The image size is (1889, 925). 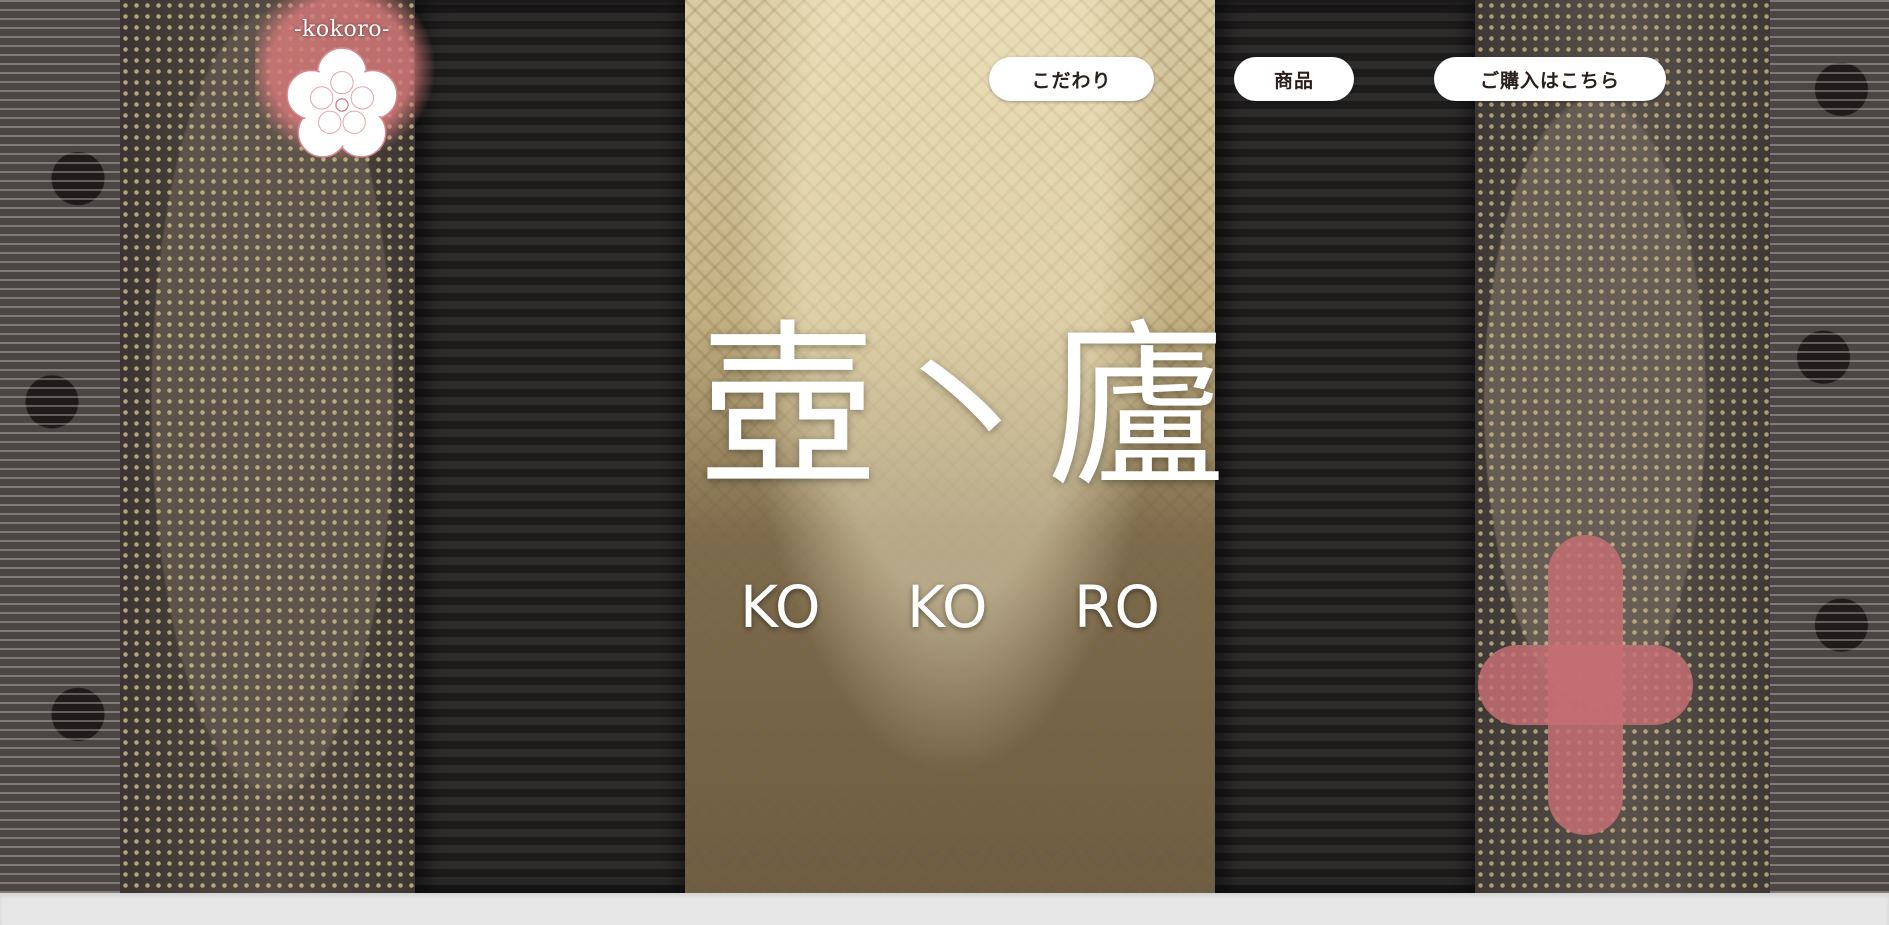 What do you see at coordinates (1117, 607) in the screenshot?
I see `hero-subtitle-part: RO` at bounding box center [1117, 607].